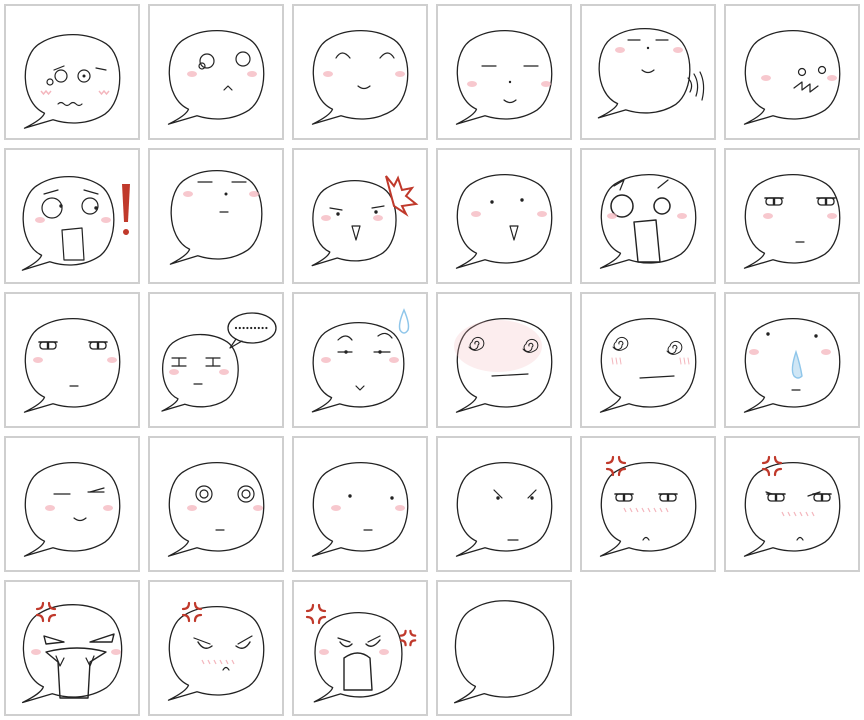  I want to click on shocked-exclamation-face-icon, so click(75, 223).